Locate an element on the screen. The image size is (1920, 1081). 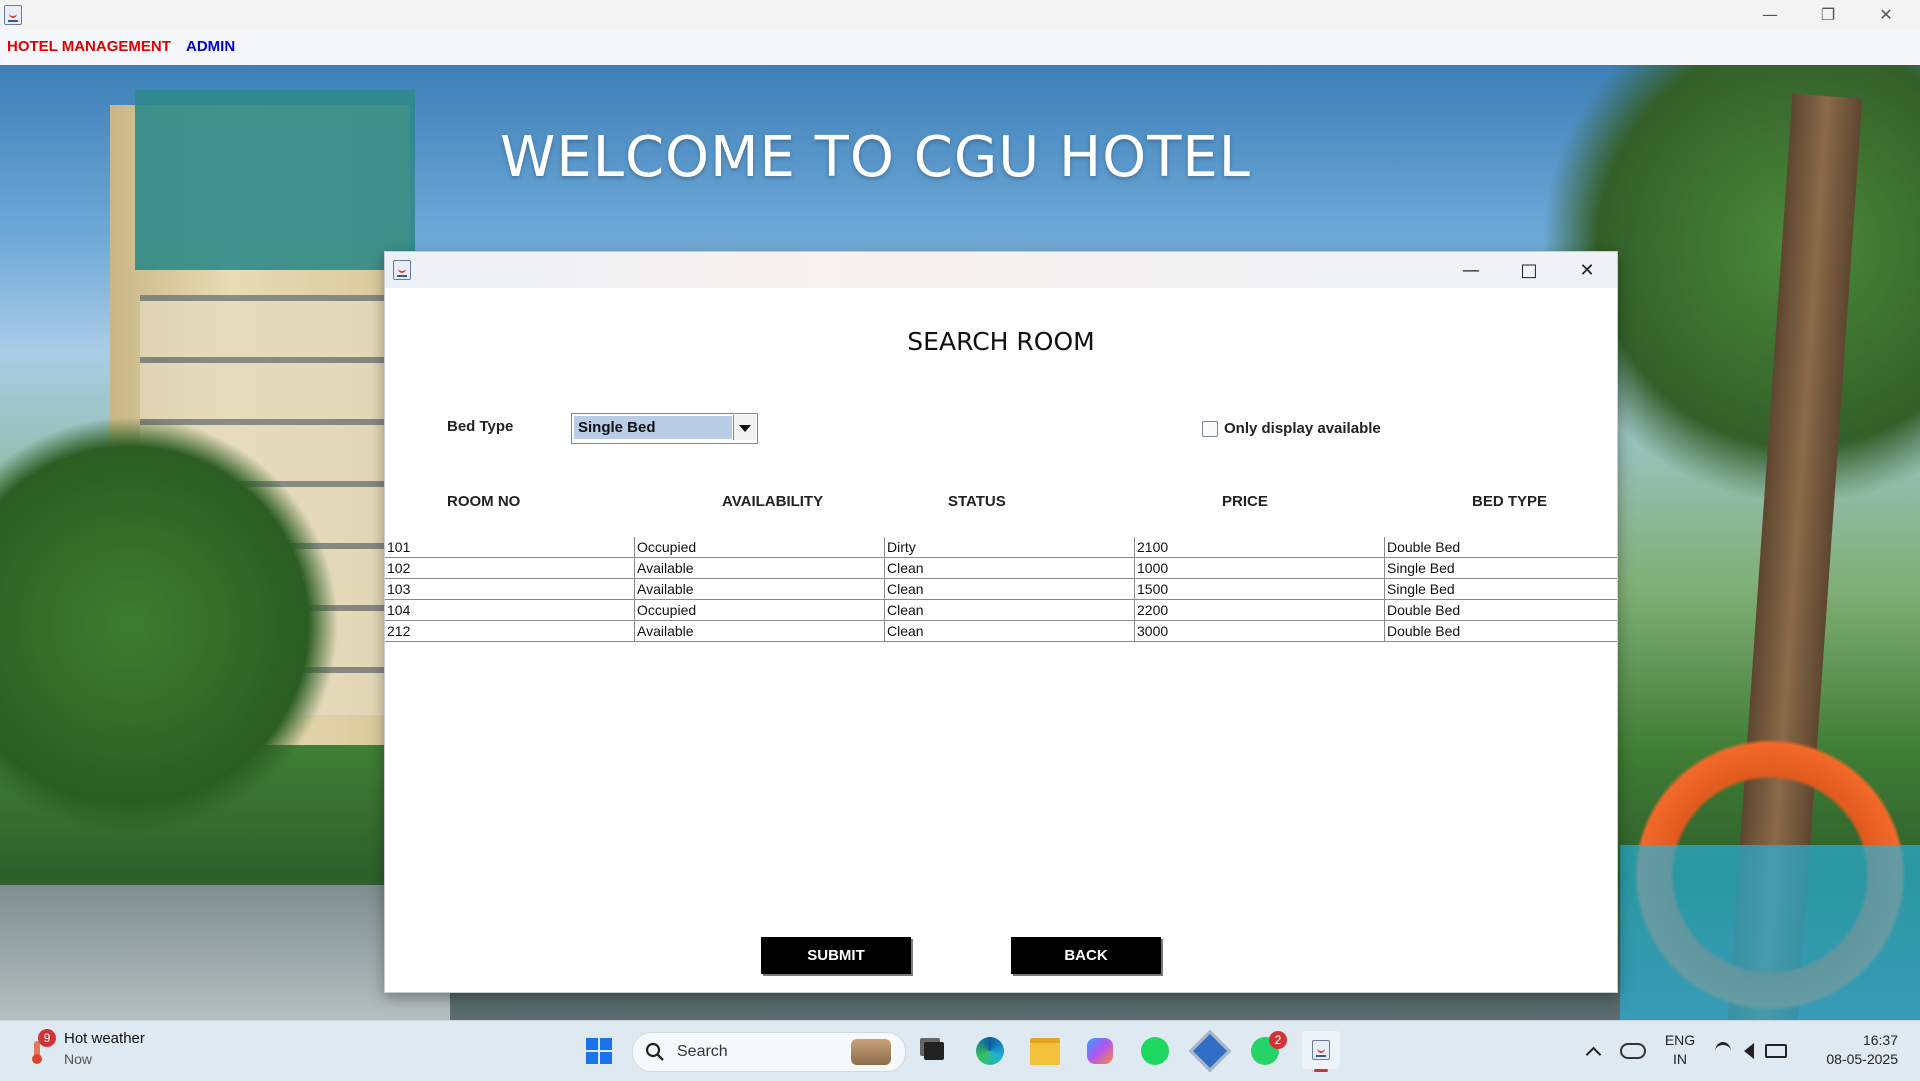
column-header-bed-type: BED TYPE is located at coordinates (1510, 501).